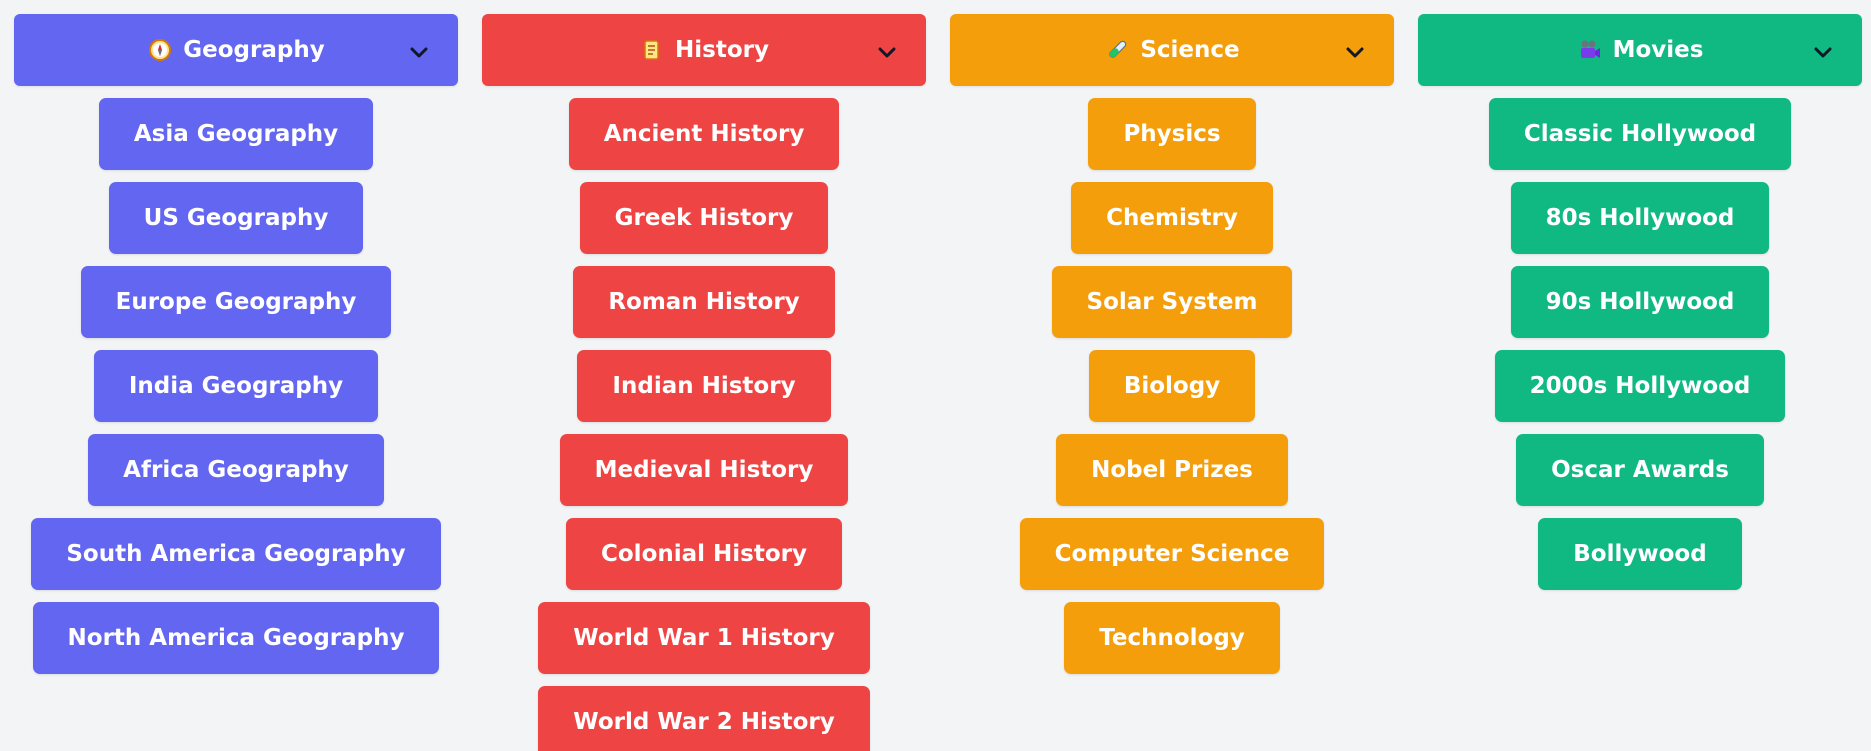 Image resolution: width=1871 pixels, height=751 pixels. Describe the element at coordinates (236, 134) in the screenshot. I see `geography-item-asia: Asia Geography` at that location.